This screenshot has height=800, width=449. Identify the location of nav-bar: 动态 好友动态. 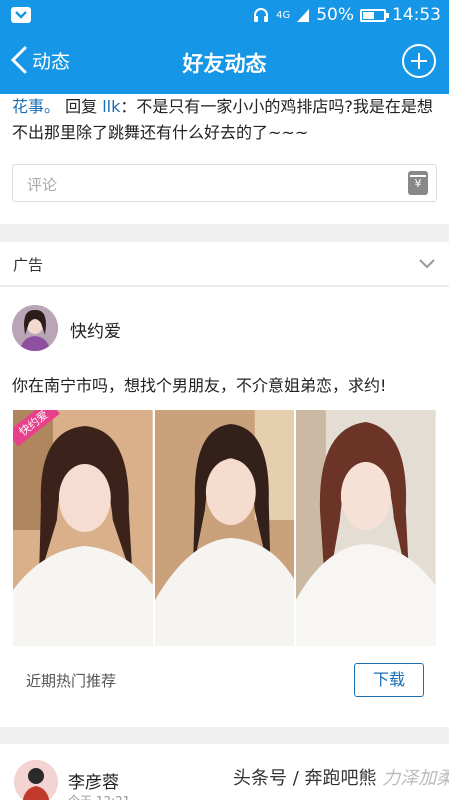
(224, 62).